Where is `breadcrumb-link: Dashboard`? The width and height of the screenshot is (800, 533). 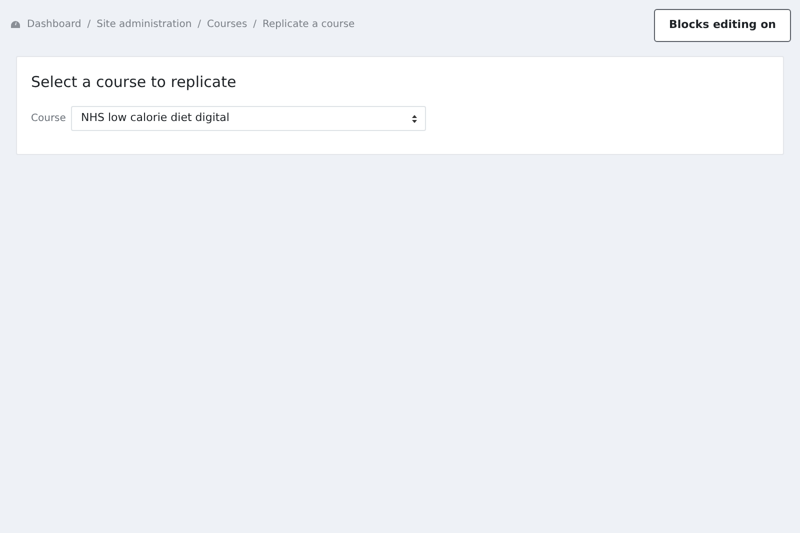
breadcrumb-link: Dashboard is located at coordinates (54, 24).